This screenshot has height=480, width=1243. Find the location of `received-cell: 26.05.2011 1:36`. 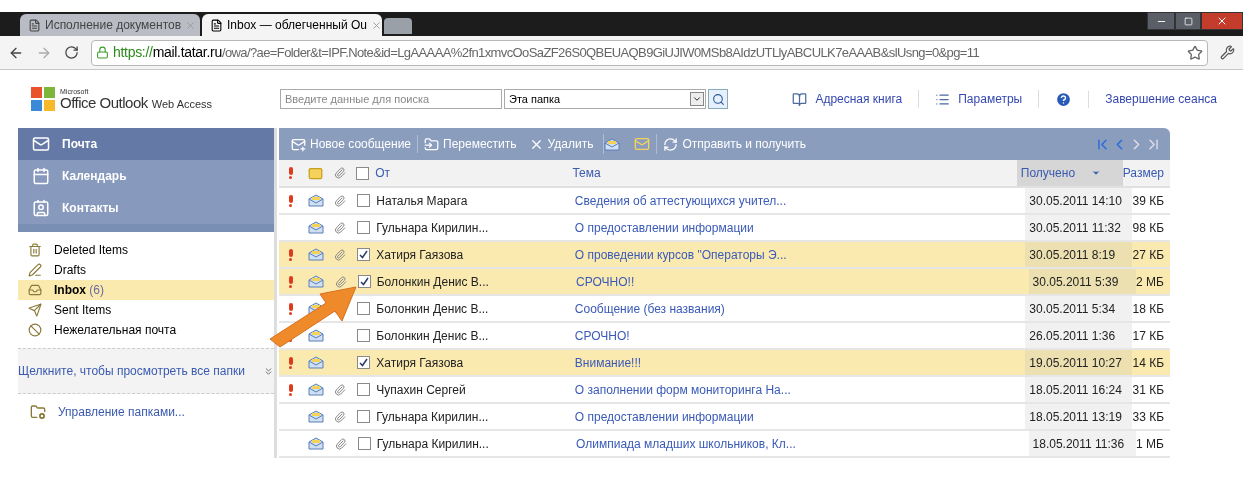

received-cell: 26.05.2011 1:36 is located at coordinates (1079, 335).